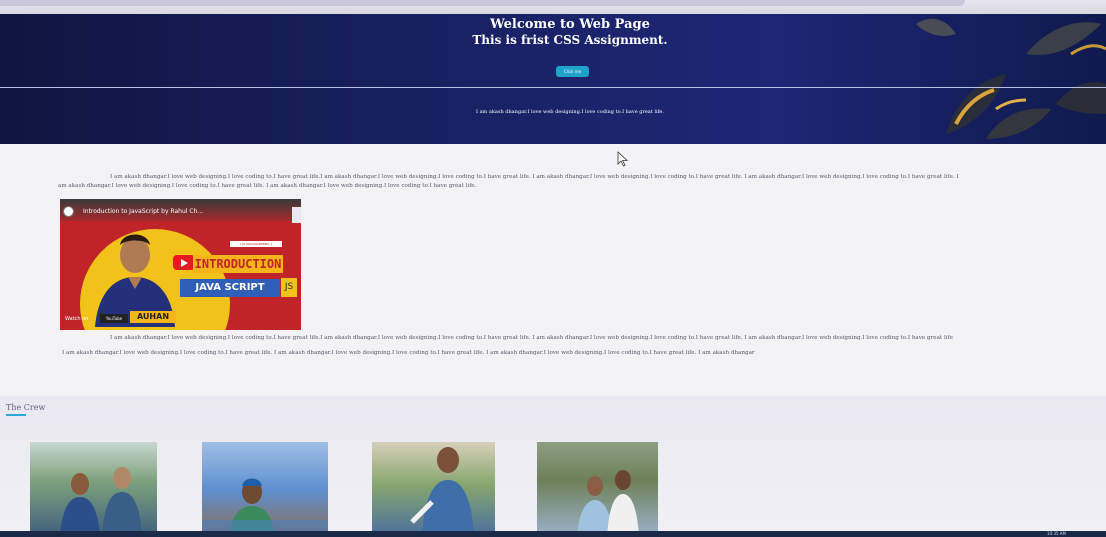 This screenshot has height=537, width=1106. Describe the element at coordinates (482, 3) in the screenshot. I see `browser-tab-strip` at that location.